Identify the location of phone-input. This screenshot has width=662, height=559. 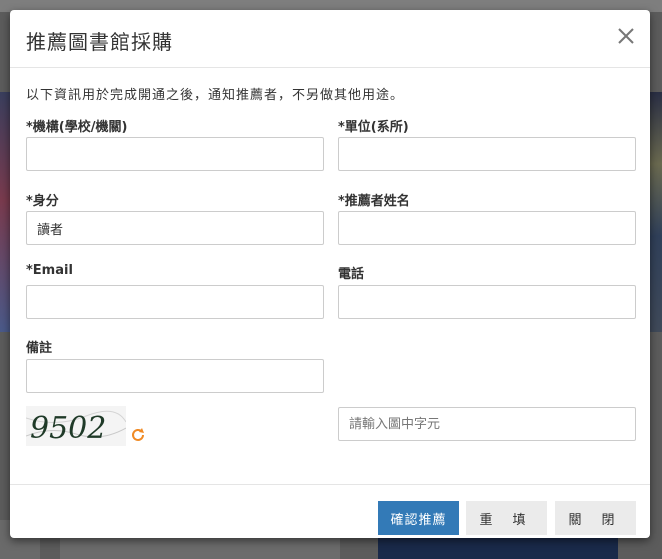
(487, 302).